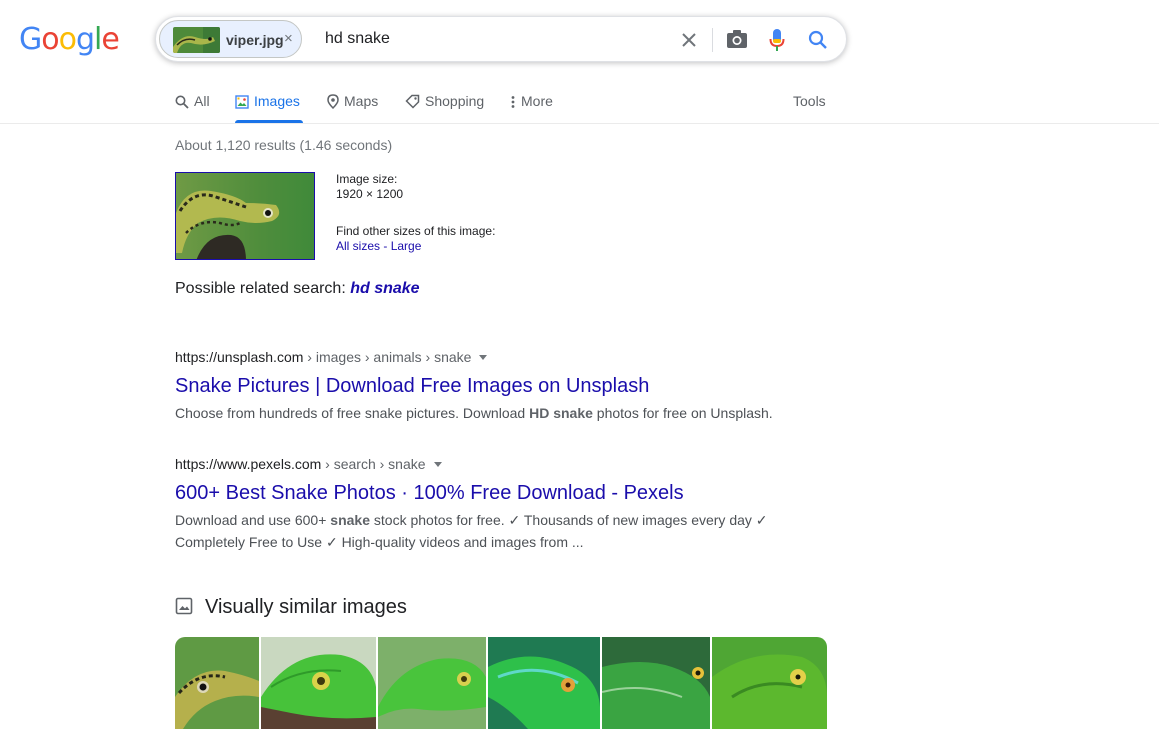  What do you see at coordinates (248, 464) in the screenshot?
I see `result-site: https://www.pexels.com` at bounding box center [248, 464].